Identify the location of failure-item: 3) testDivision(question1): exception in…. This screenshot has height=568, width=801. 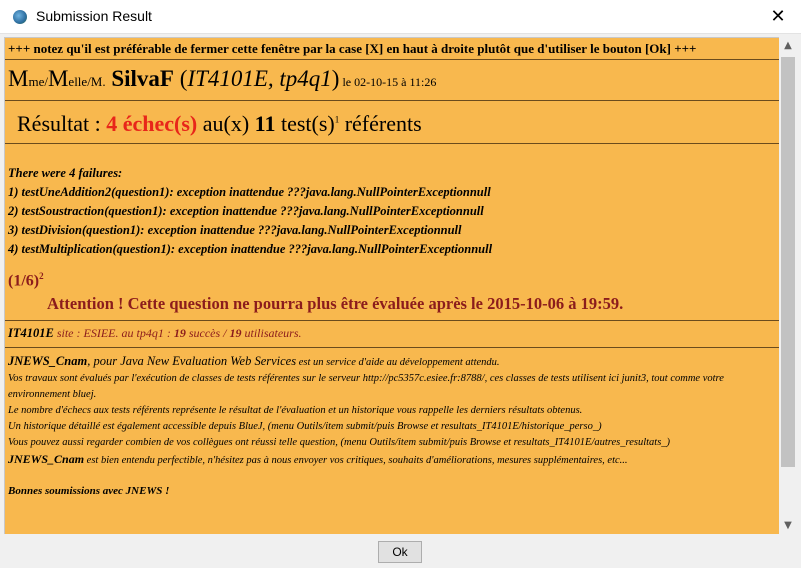
(235, 230).